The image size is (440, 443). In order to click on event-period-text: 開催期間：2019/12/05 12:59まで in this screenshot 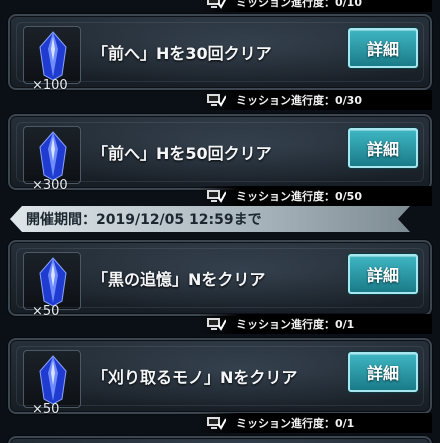, I will do `click(144, 220)`.